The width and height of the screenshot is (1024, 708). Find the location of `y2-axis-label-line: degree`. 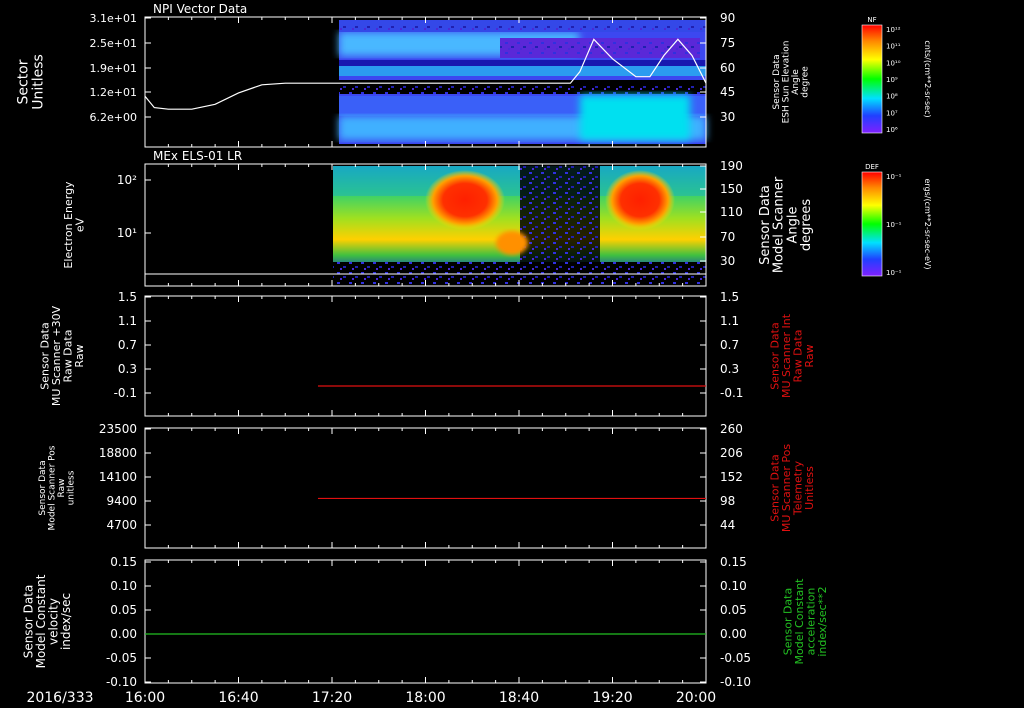

y2-axis-label-line: degree is located at coordinates (805, 82).